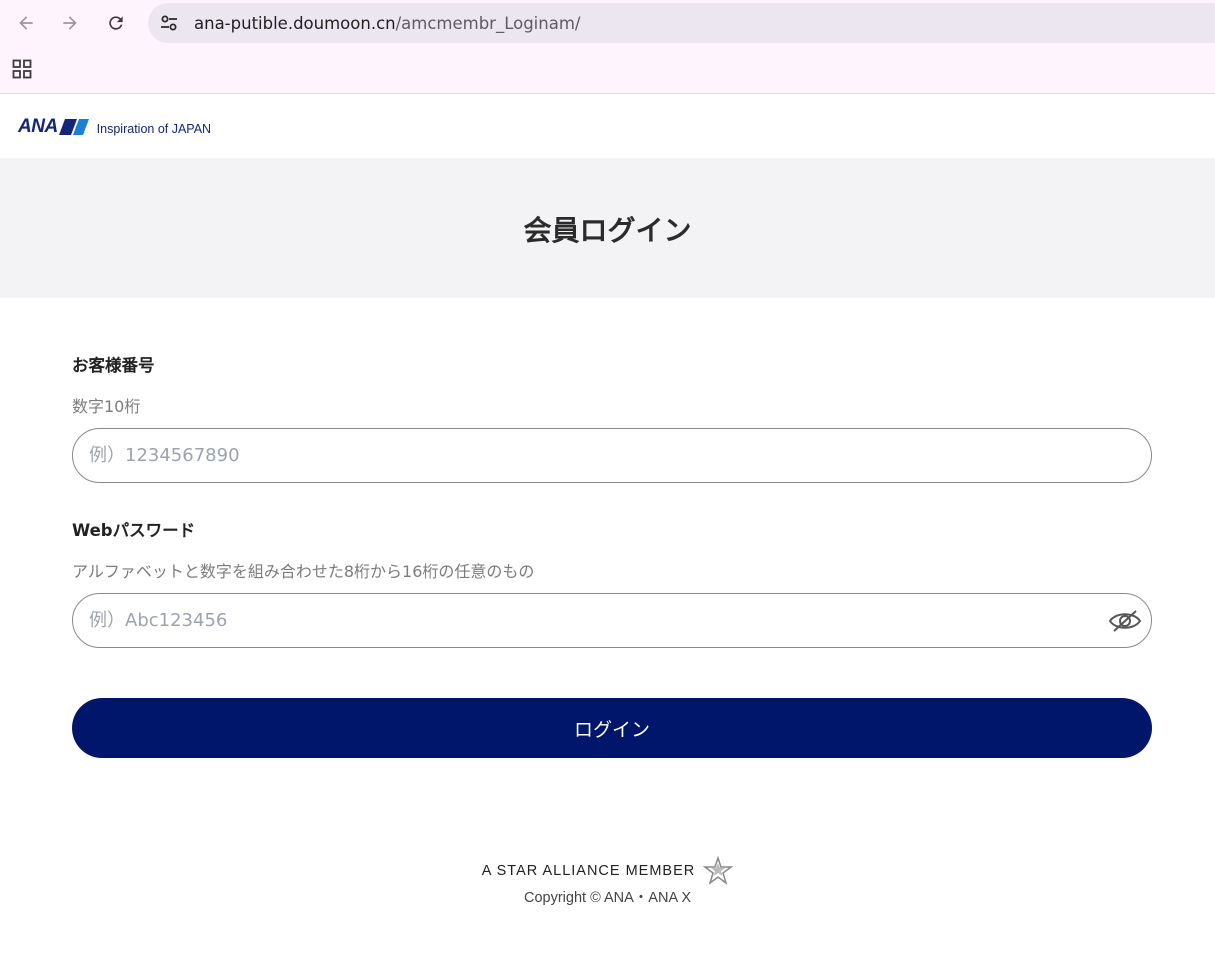 This screenshot has width=1215, height=961. Describe the element at coordinates (681, 23) in the screenshot. I see `address-bar: ana-putible.doumoon.cn/amcmembr_Loginam/` at that location.